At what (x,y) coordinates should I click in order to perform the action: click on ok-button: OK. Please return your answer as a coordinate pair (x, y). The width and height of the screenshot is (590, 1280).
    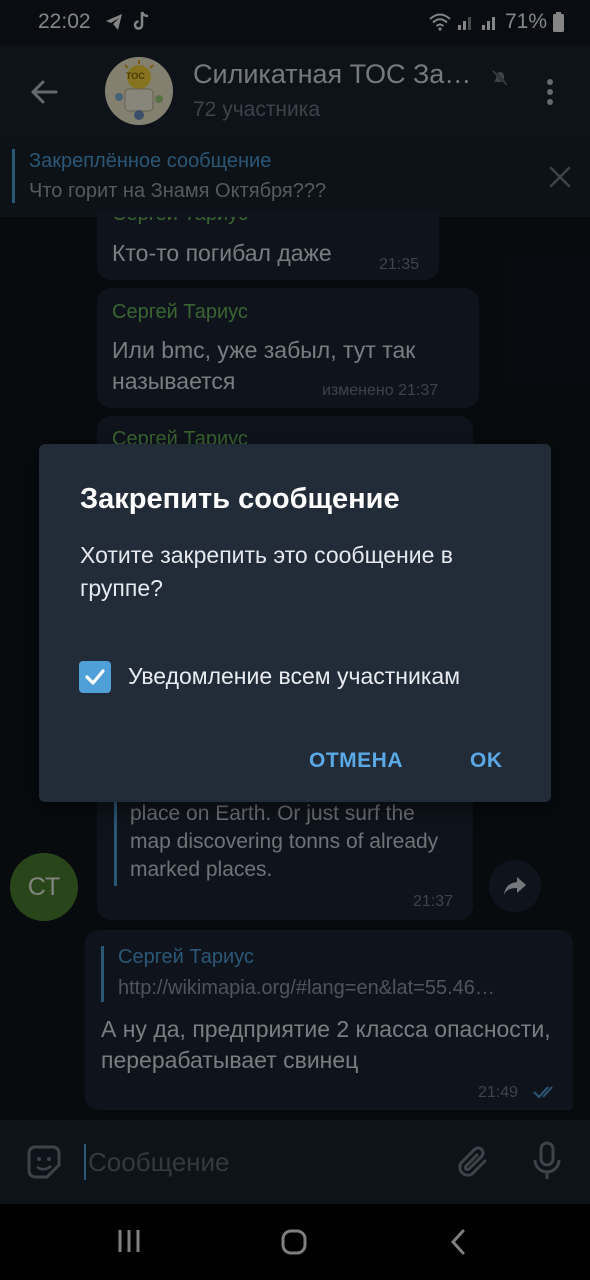
    Looking at the image, I should click on (486, 761).